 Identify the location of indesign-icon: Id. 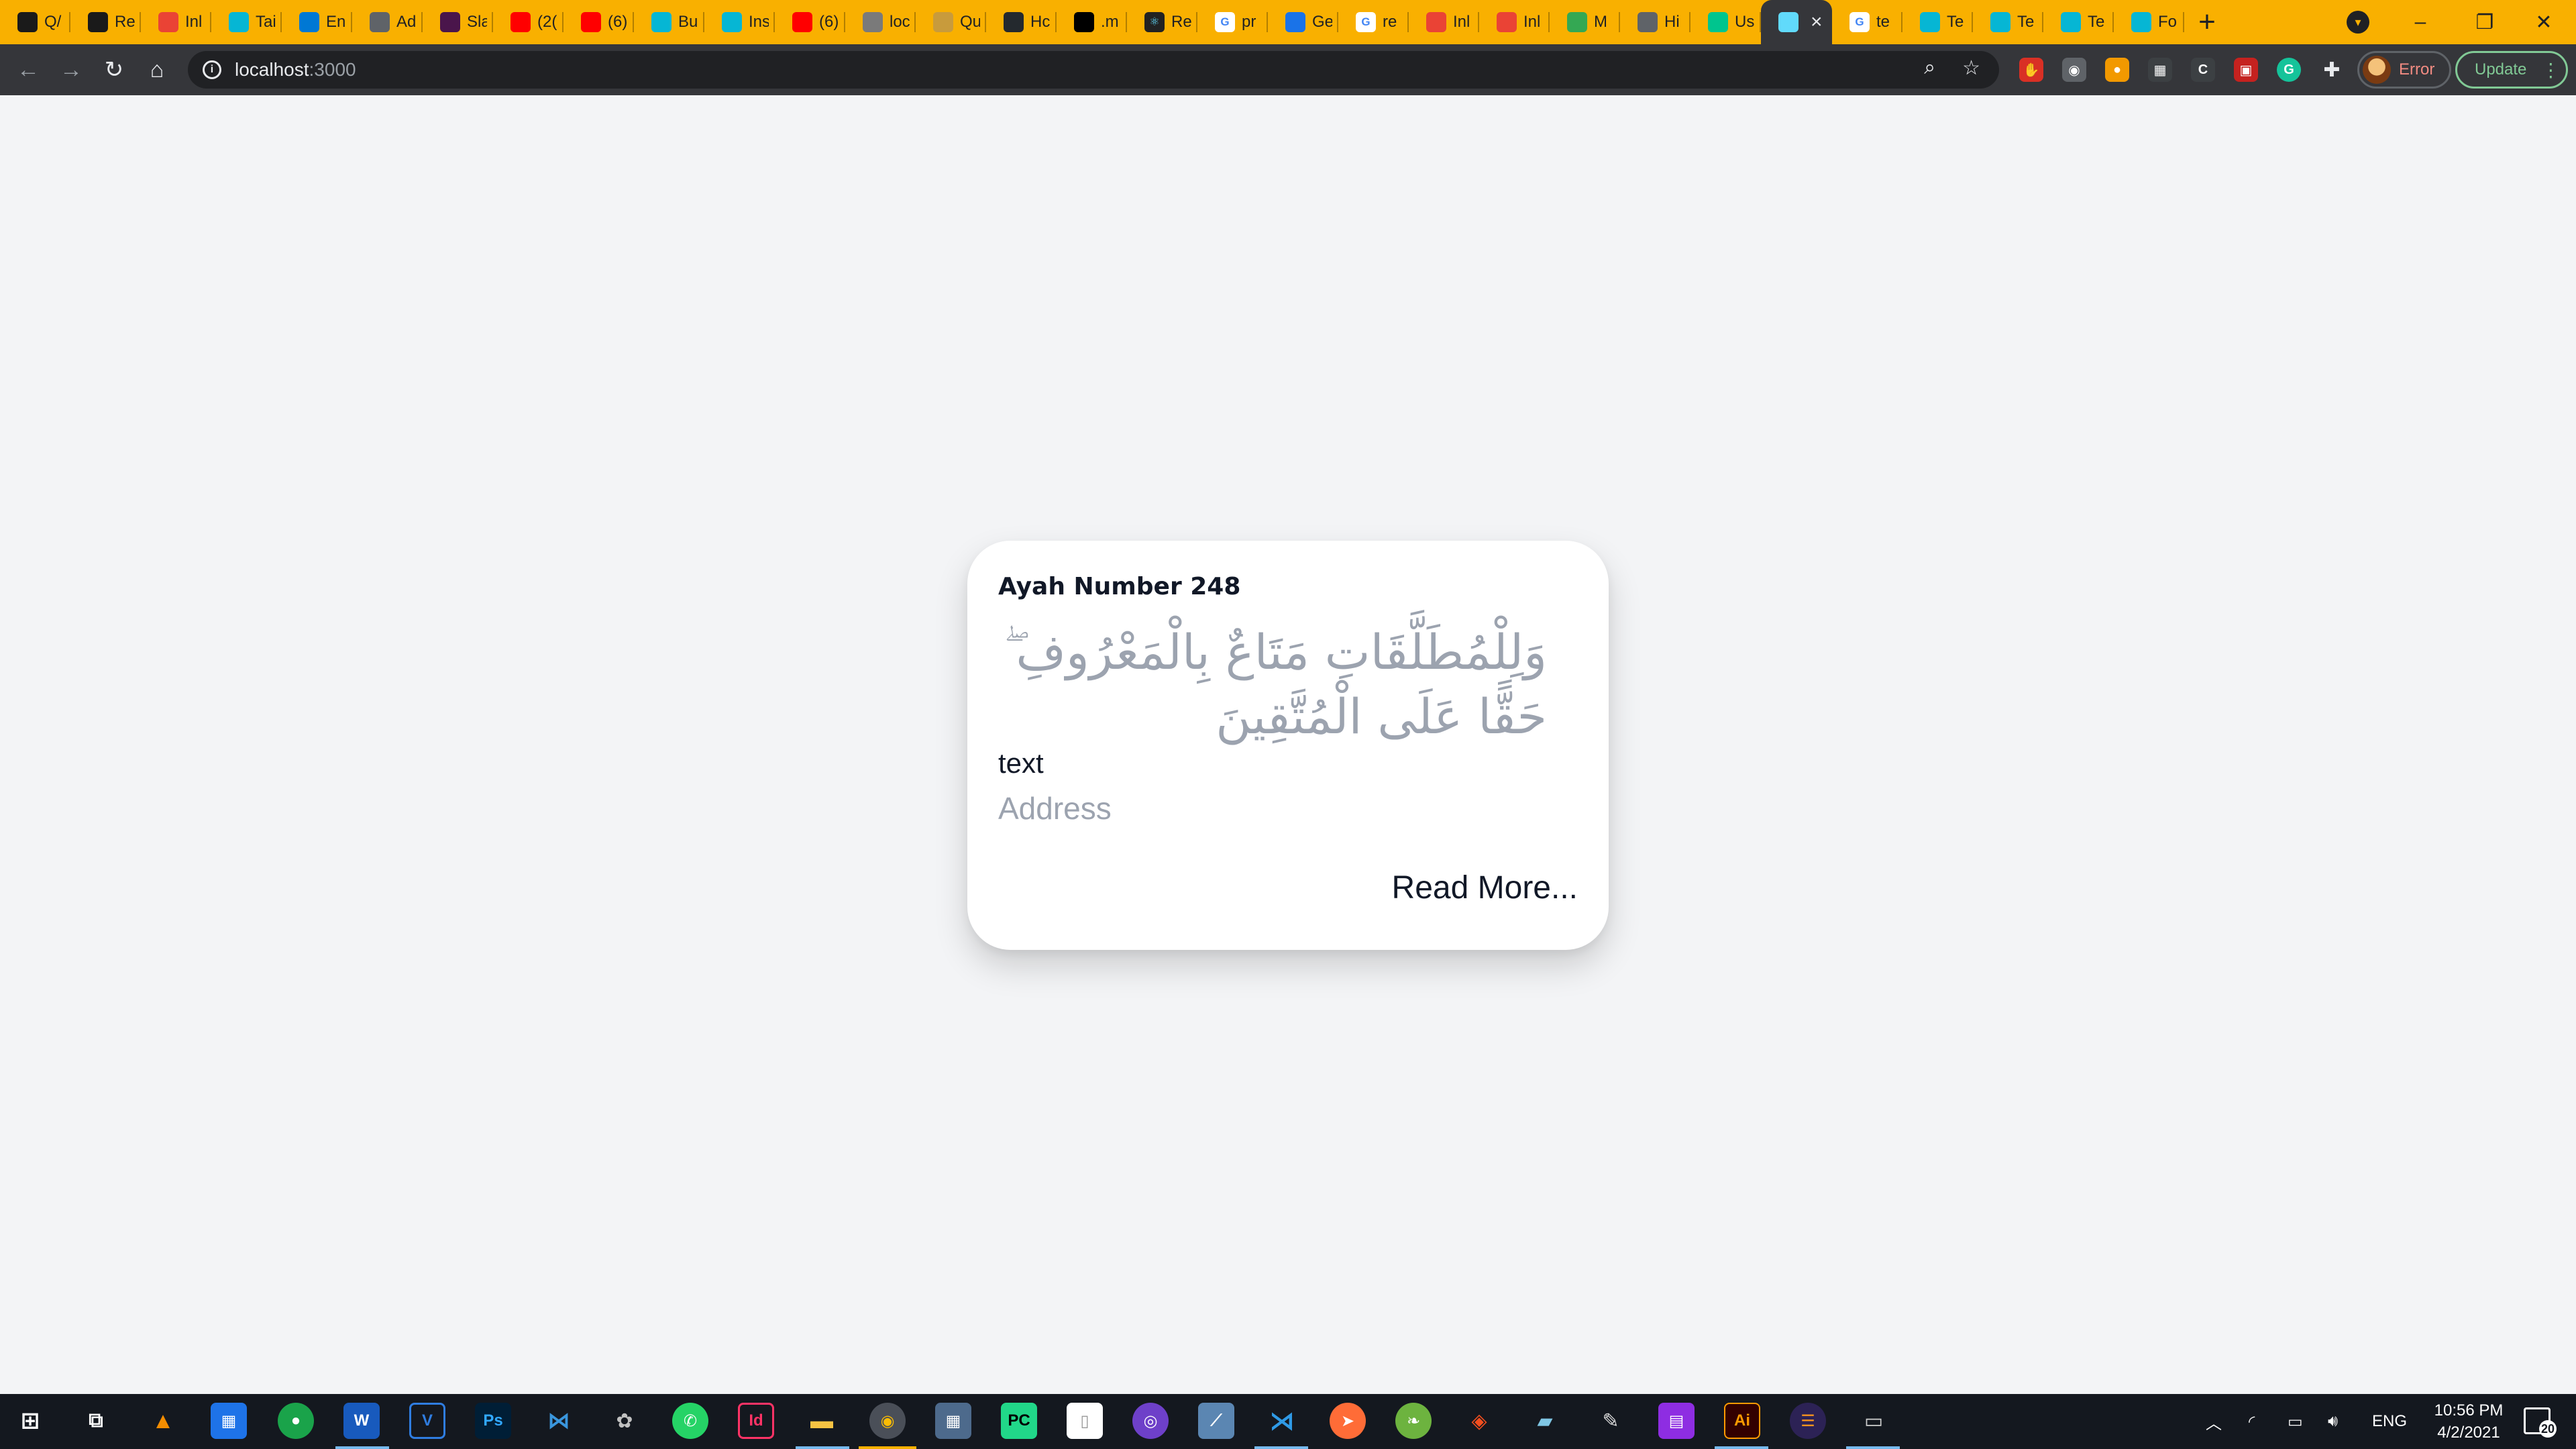
(756, 1421).